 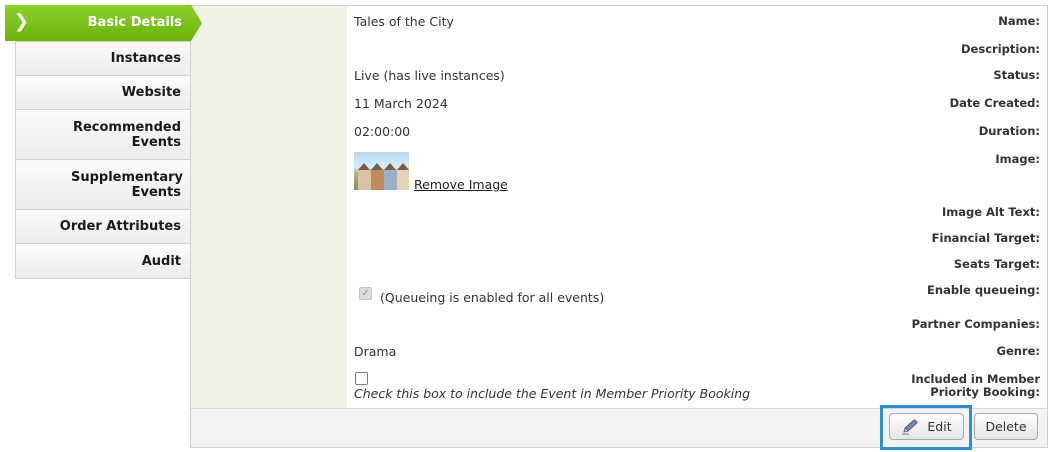 I want to click on seats-target-label: Seats Target:, so click(x=996, y=264).